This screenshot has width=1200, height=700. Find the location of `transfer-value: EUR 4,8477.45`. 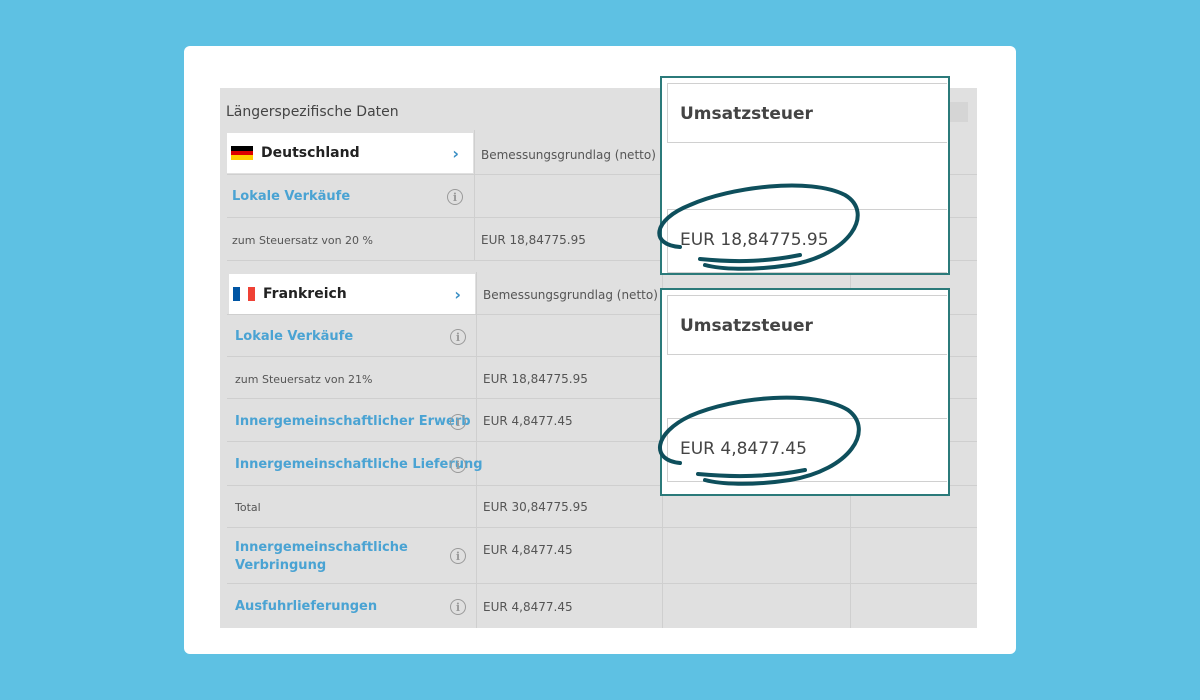

transfer-value: EUR 4,8477.45 is located at coordinates (528, 550).